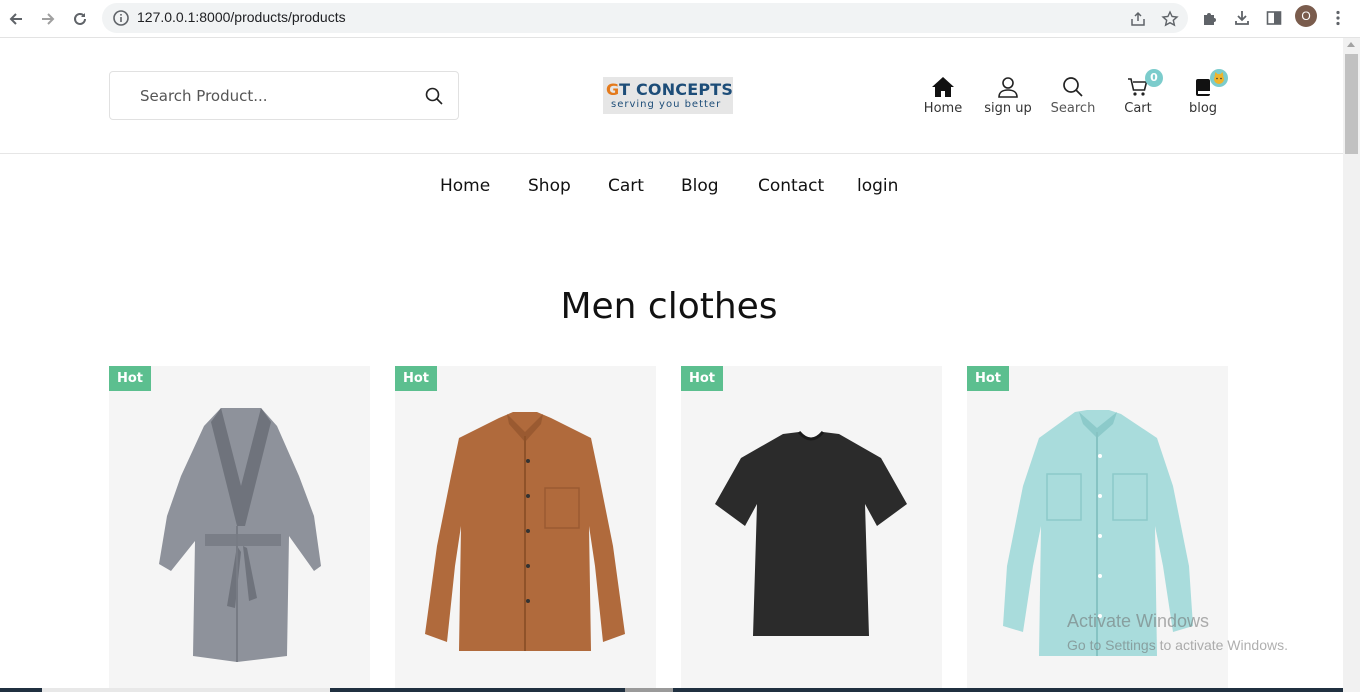  I want to click on url-text: 127.0.0.1:8000/products/products, so click(241, 17).